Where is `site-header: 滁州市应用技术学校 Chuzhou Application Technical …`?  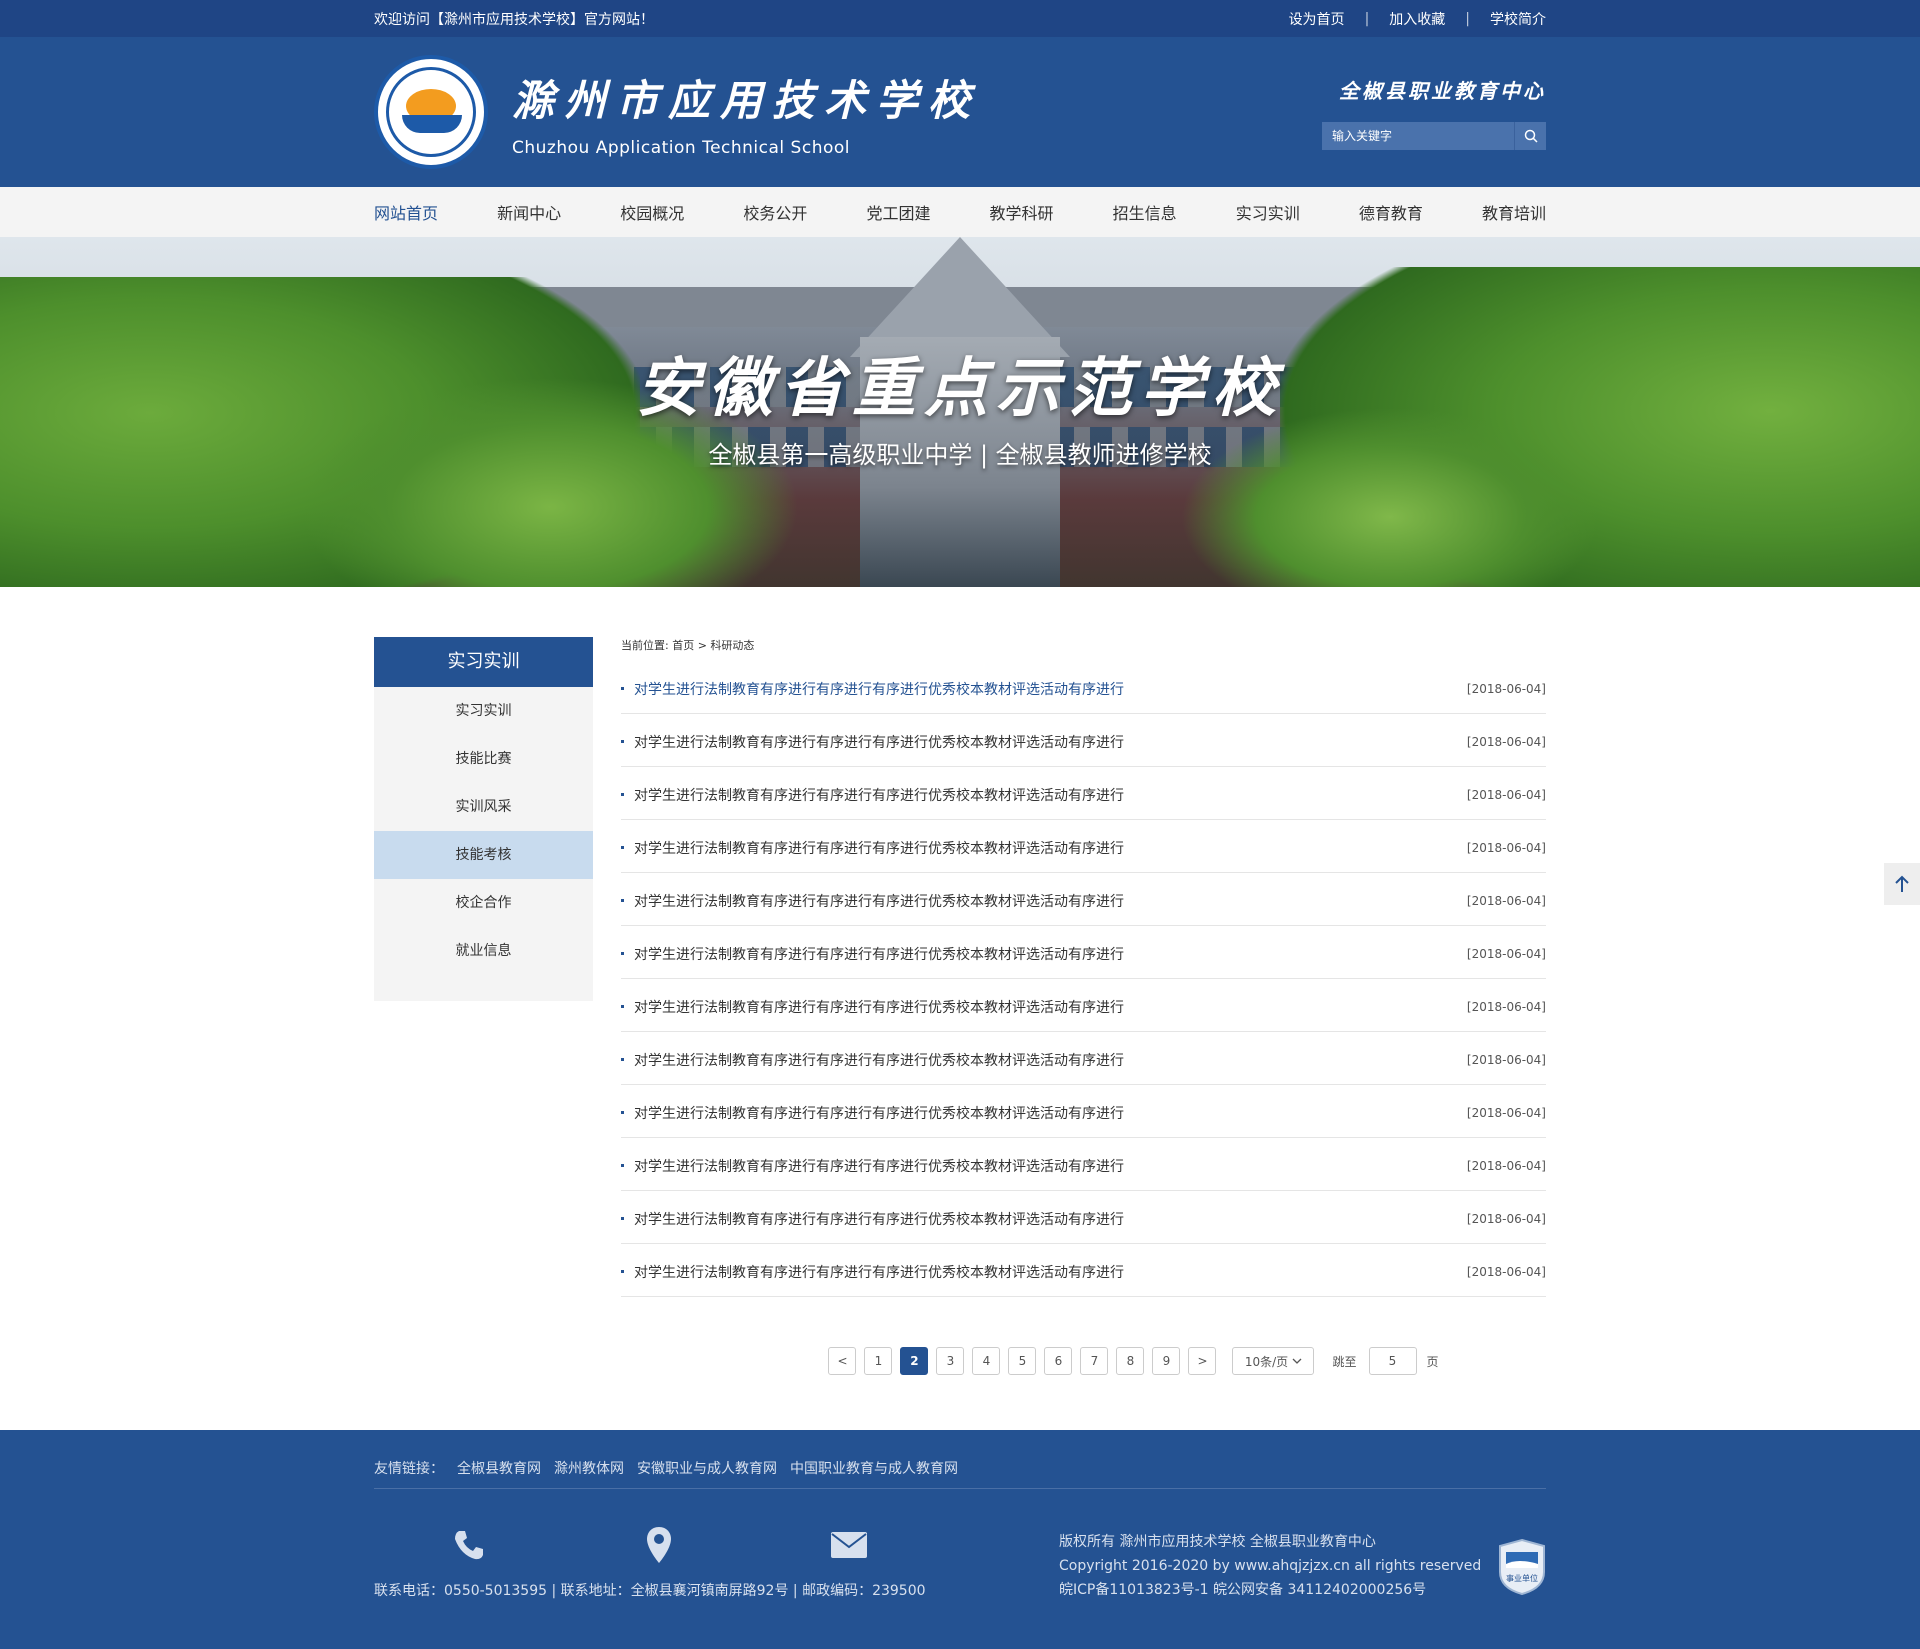 site-header: 滁州市应用技术学校 Chuzhou Application Technical … is located at coordinates (960, 112).